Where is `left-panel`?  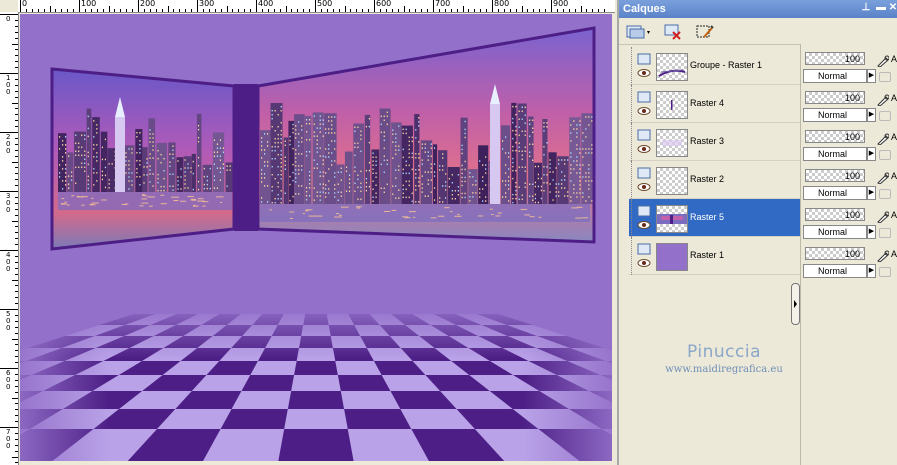 left-panel is located at coordinates (143, 159).